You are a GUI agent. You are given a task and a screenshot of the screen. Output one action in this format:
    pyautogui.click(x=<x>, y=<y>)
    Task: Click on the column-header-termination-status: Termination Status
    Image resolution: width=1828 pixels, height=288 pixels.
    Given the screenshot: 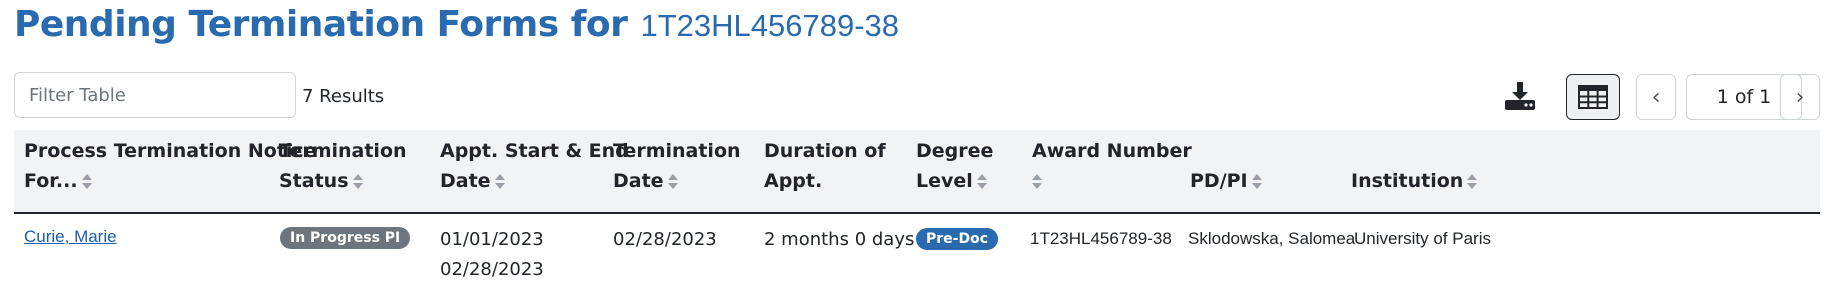 What is the action you would take?
    pyautogui.click(x=343, y=166)
    